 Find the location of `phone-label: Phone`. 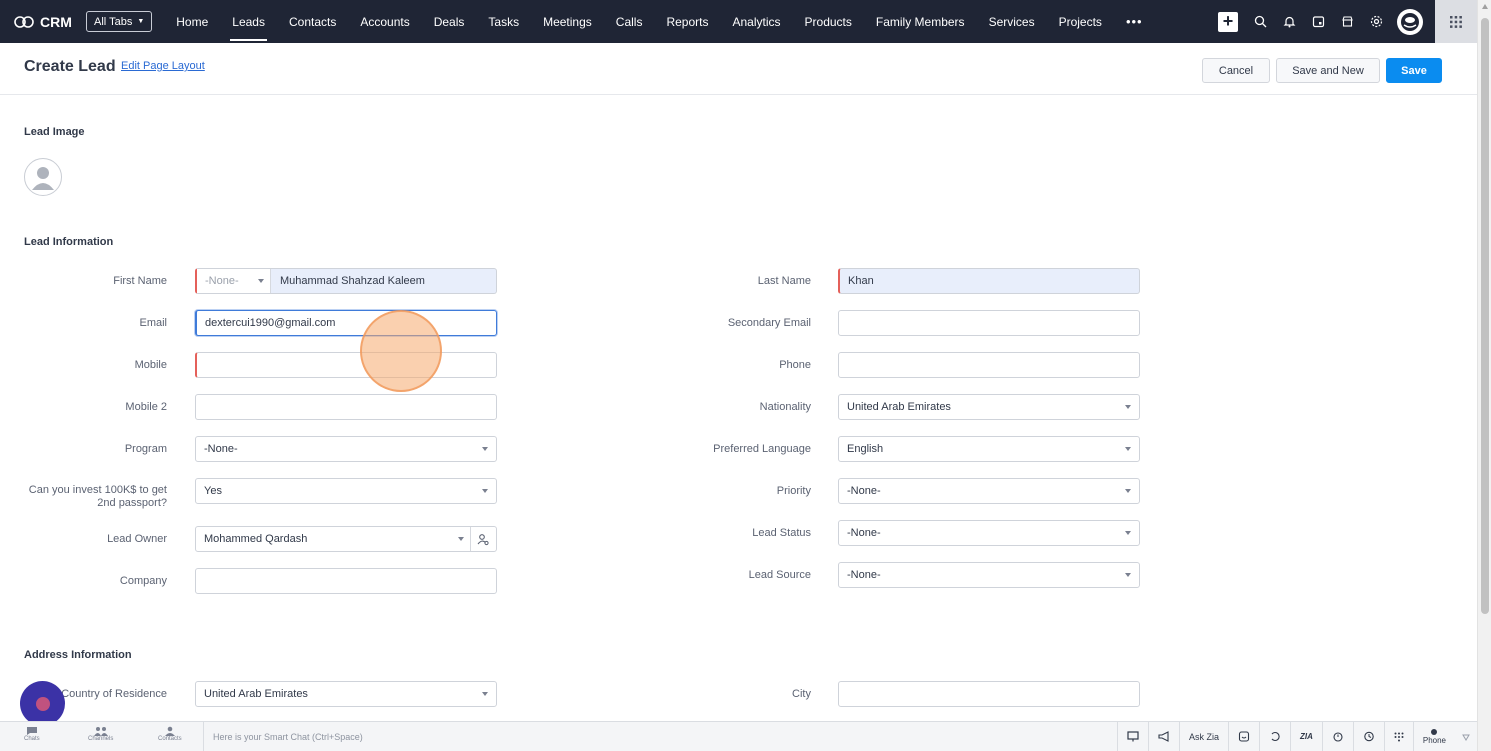

phone-label: Phone is located at coordinates (795, 365).